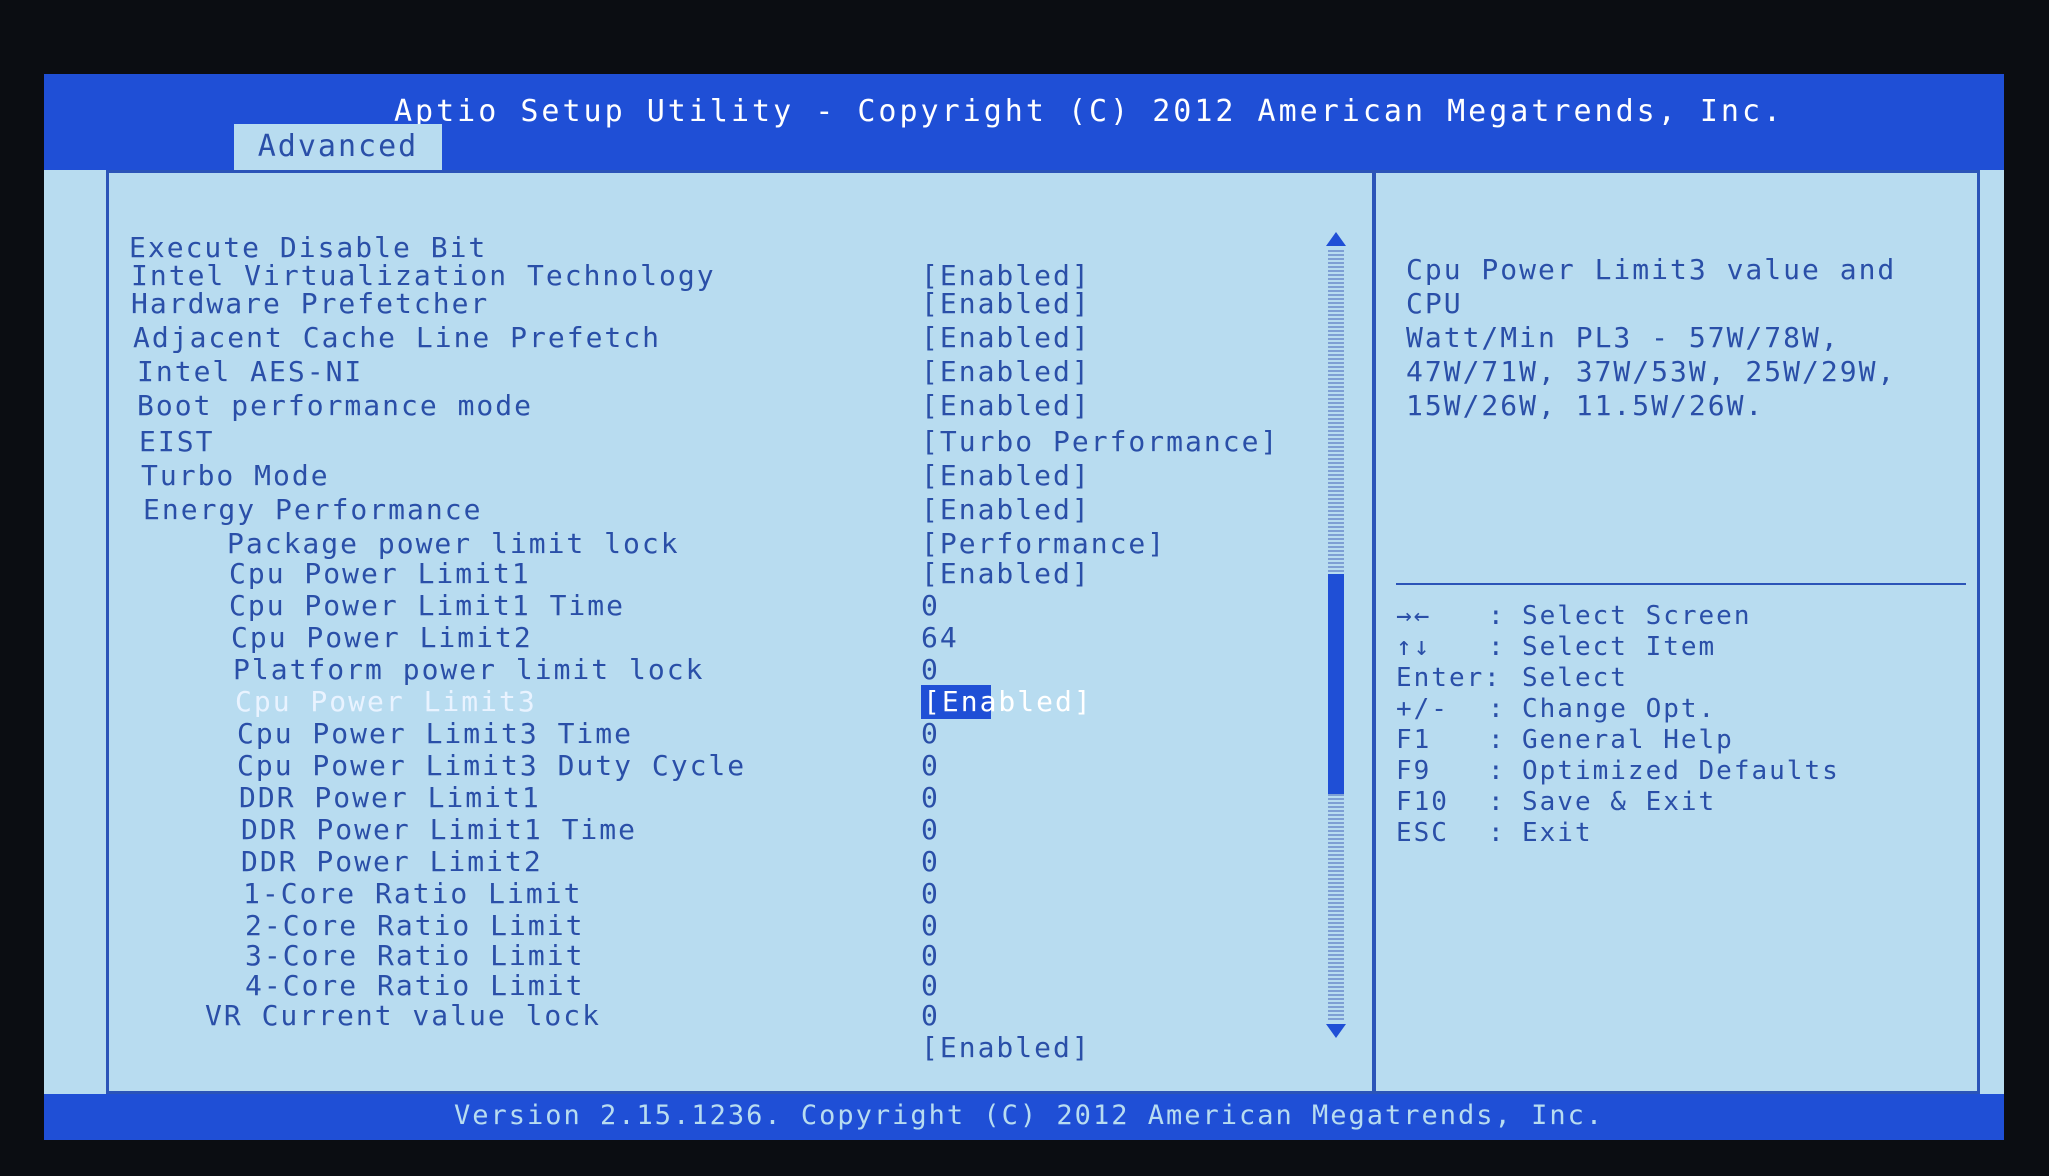 This screenshot has width=2049, height=1176. I want to click on setting-value: [Performance], so click(1043, 544).